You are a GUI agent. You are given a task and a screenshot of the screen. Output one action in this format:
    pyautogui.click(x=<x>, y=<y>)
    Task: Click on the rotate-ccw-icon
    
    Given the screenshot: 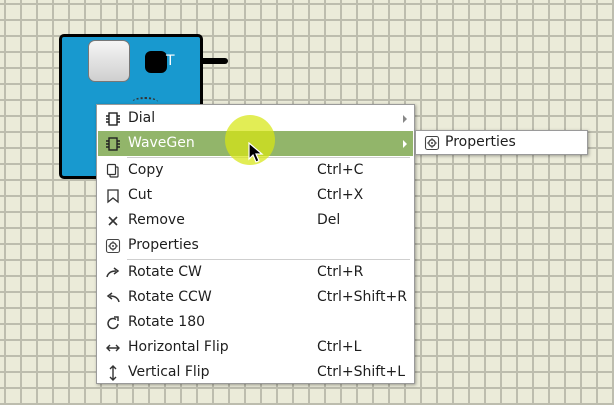 What is the action you would take?
    pyautogui.click(x=113, y=297)
    